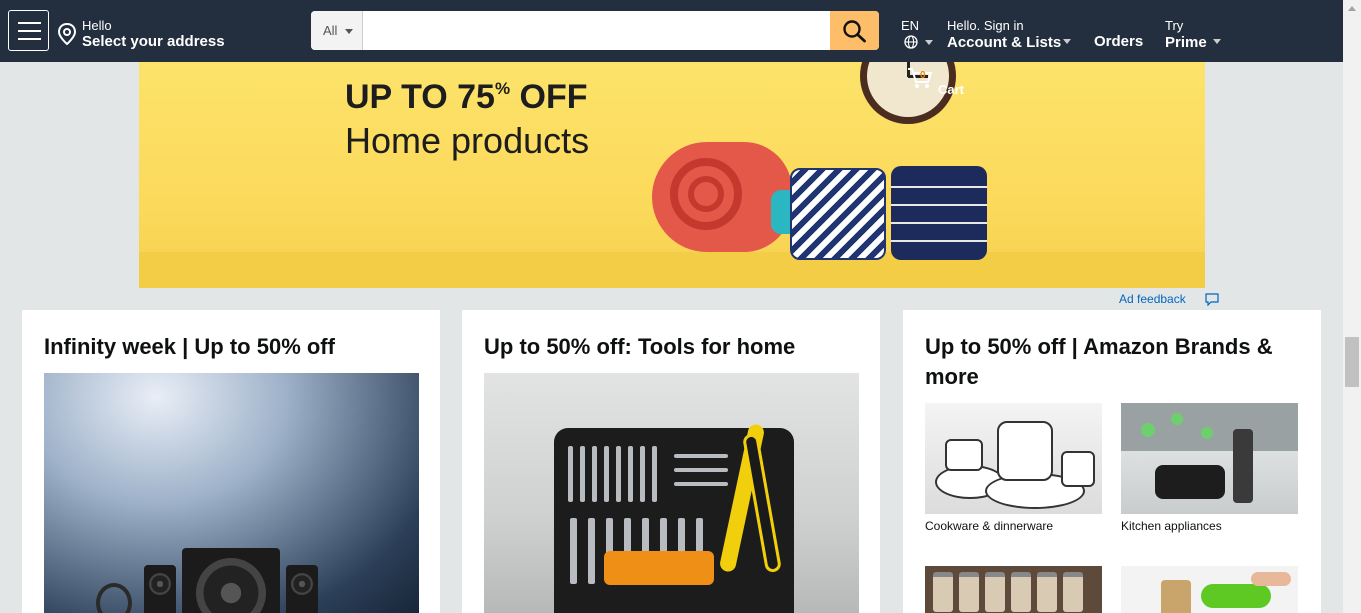 Image resolution: width=1361 pixels, height=613 pixels. What do you see at coordinates (467, 140) in the screenshot?
I see `banner-subheadline: Home products` at bounding box center [467, 140].